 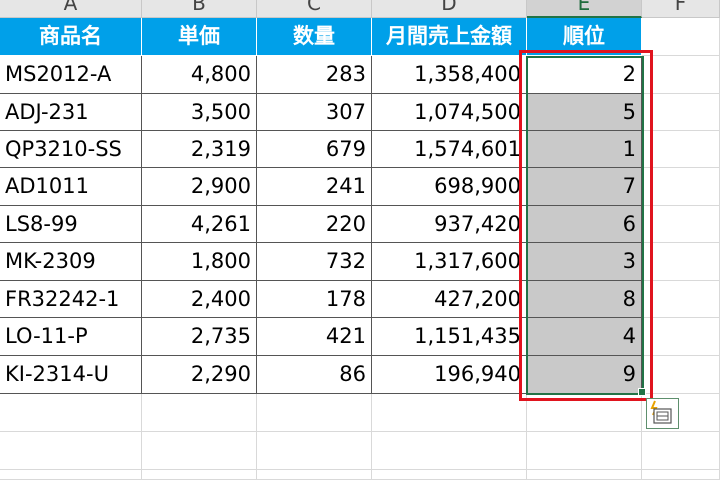 What do you see at coordinates (199, 112) in the screenshot?
I see `table-cell: 3,500` at bounding box center [199, 112].